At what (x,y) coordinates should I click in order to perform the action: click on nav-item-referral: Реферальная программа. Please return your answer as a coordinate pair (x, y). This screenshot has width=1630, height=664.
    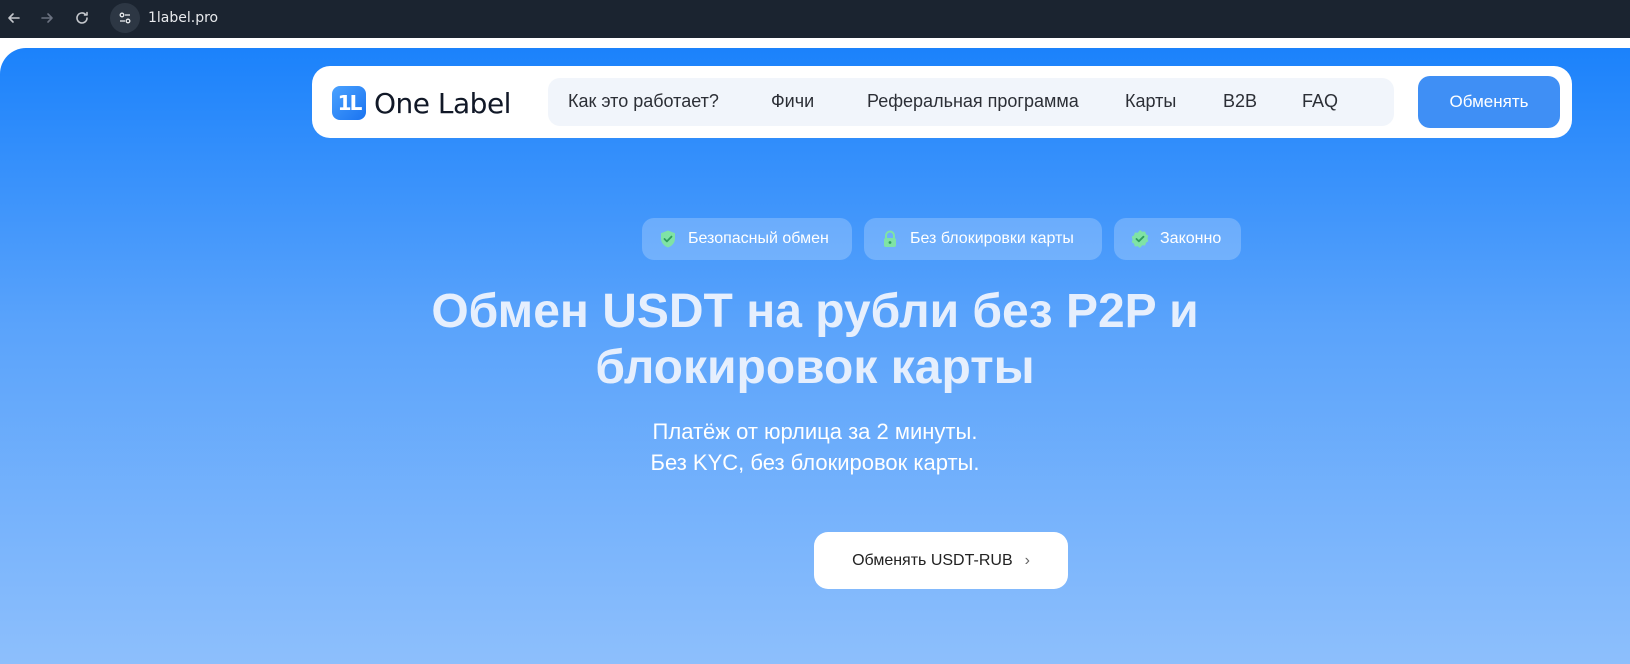
    Looking at the image, I should click on (973, 101).